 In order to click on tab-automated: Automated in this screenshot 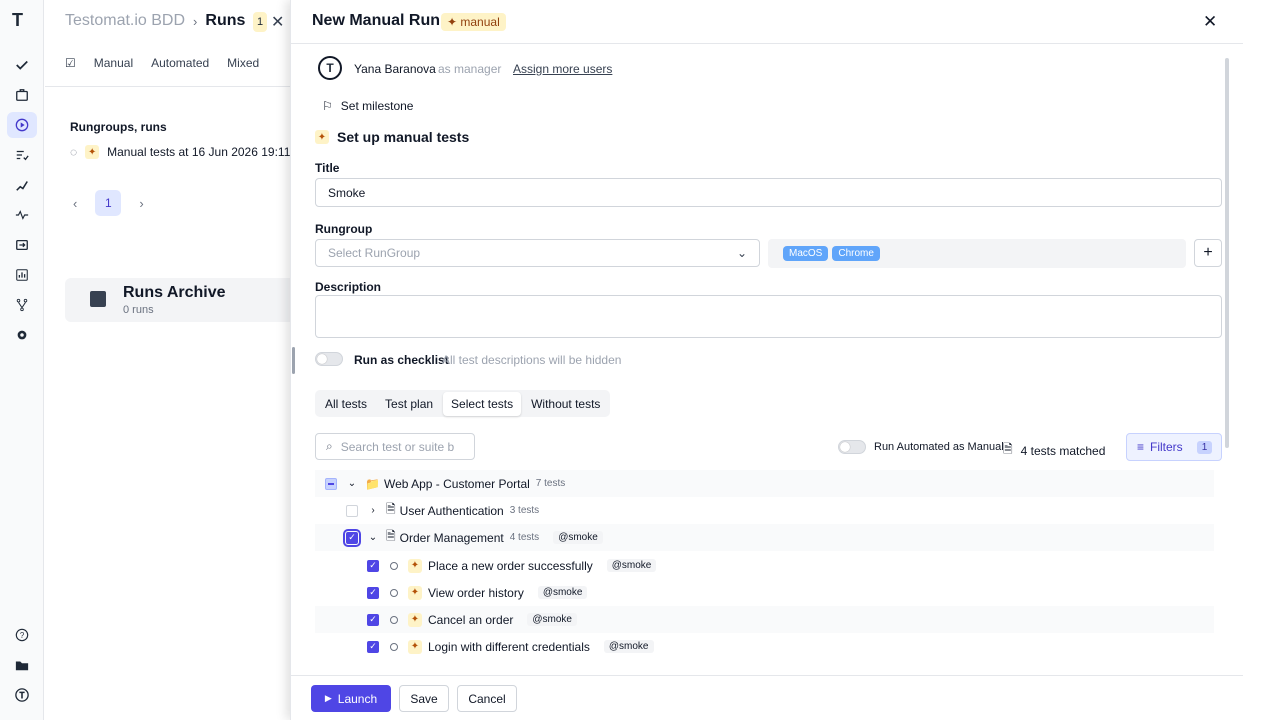, I will do `click(180, 63)`.